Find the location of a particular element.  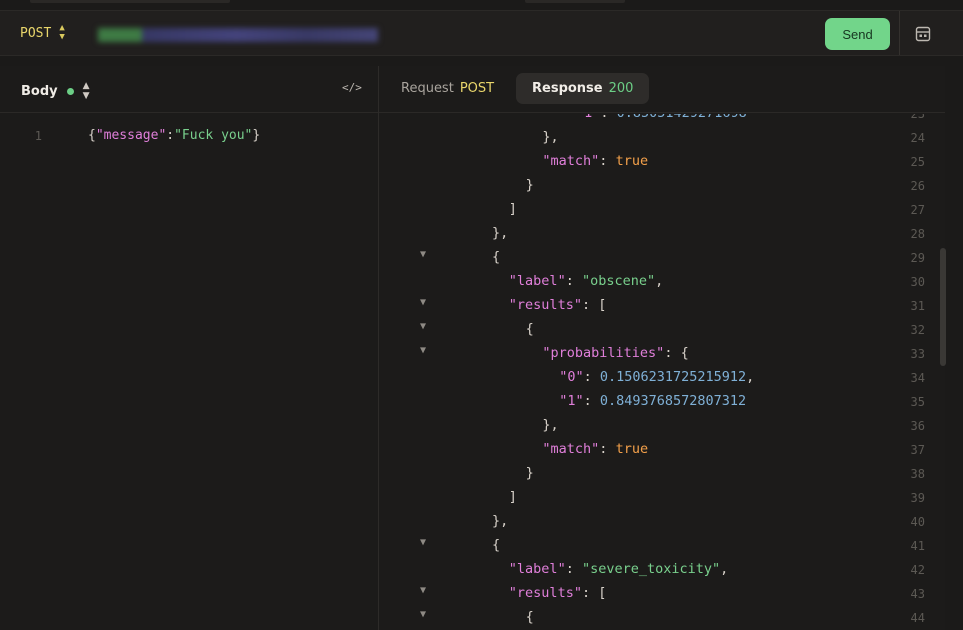

json-text: ] is located at coordinates (513, 497).